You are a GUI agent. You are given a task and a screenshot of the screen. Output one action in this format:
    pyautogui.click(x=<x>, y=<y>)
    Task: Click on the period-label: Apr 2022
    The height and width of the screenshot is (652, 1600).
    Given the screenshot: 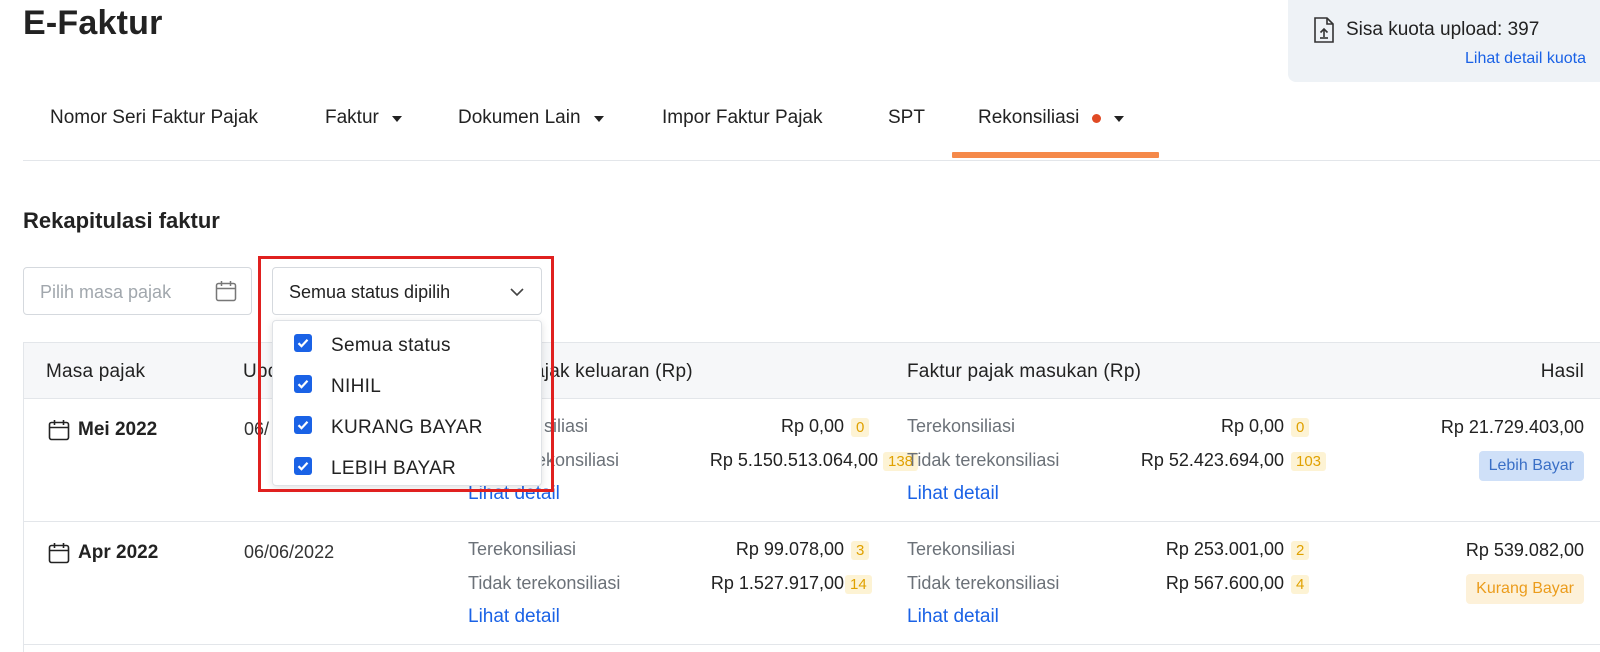 What is the action you would take?
    pyautogui.click(x=118, y=552)
    